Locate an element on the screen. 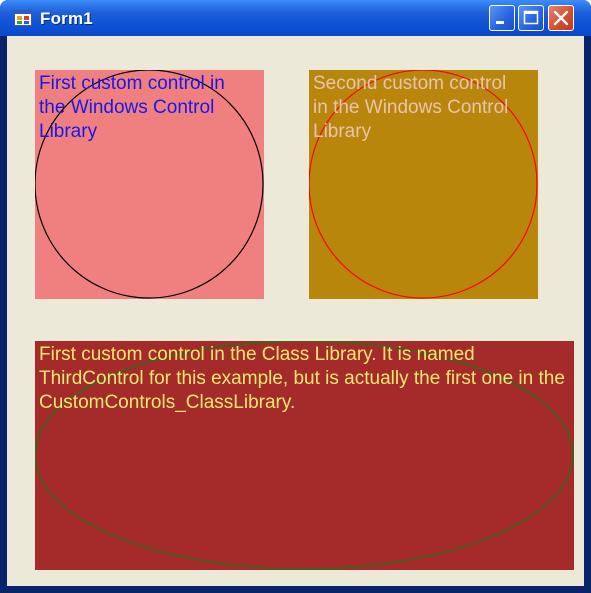  window-title: Form1 is located at coordinates (66, 18).